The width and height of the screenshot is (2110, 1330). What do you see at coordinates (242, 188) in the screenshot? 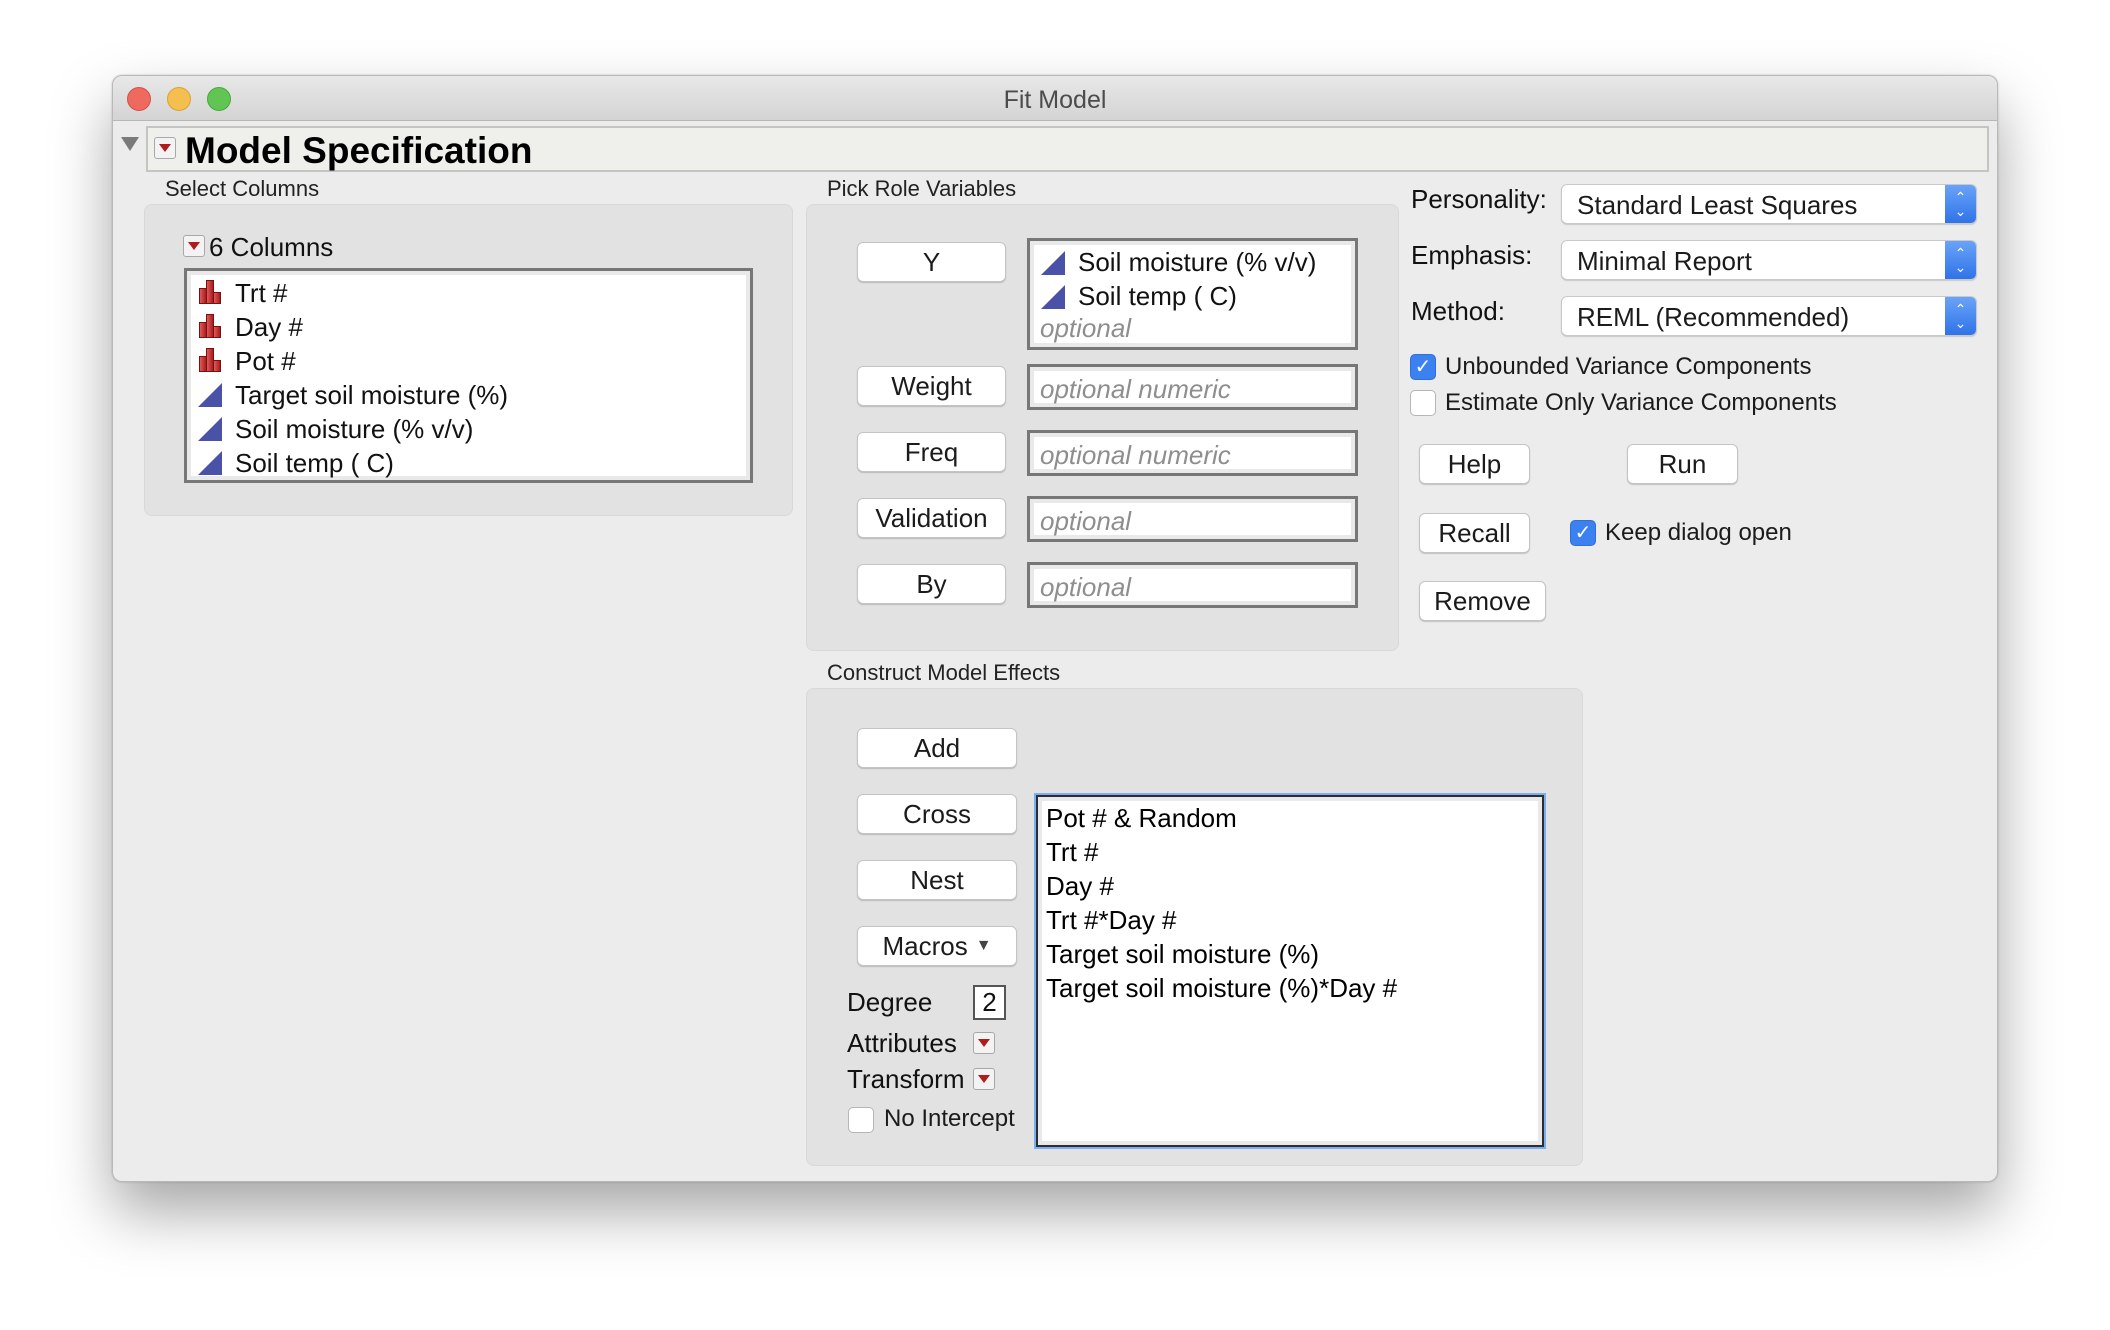
I see `select-columns-label: Select Columns` at bounding box center [242, 188].